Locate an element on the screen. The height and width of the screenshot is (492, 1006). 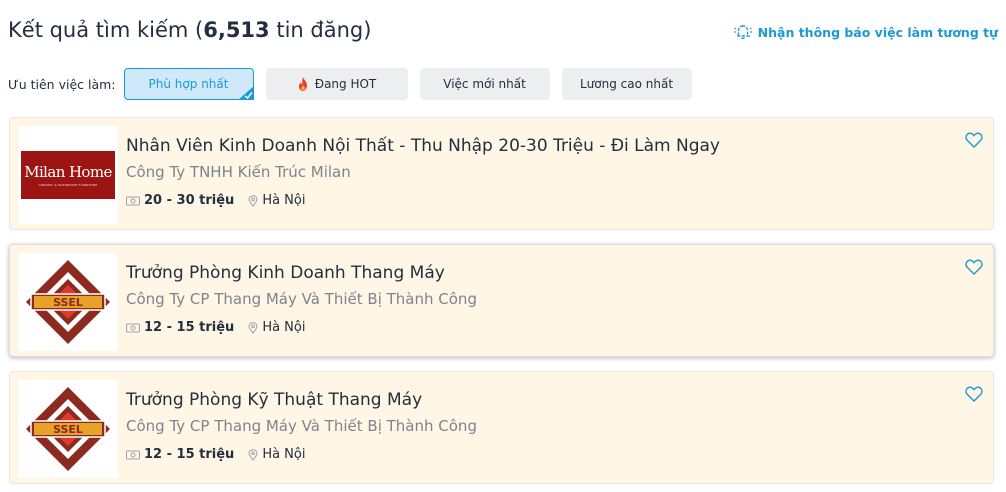
job-title: Trưởng Phòng Kinh Doanh Thang Máy is located at coordinates (285, 273).